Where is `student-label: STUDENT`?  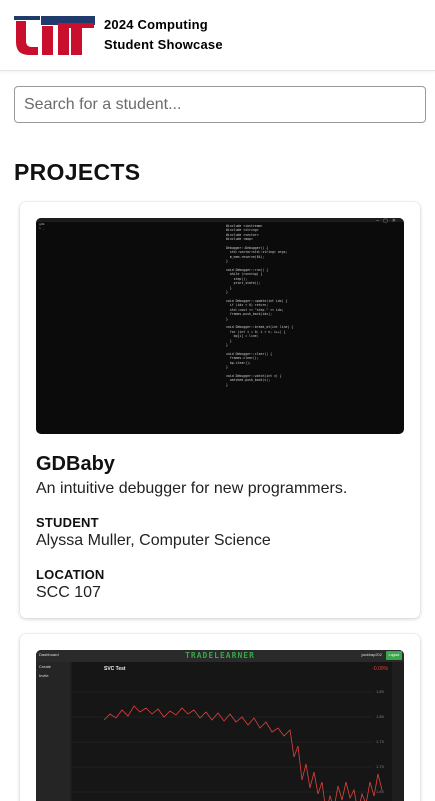
student-label: STUDENT is located at coordinates (67, 522).